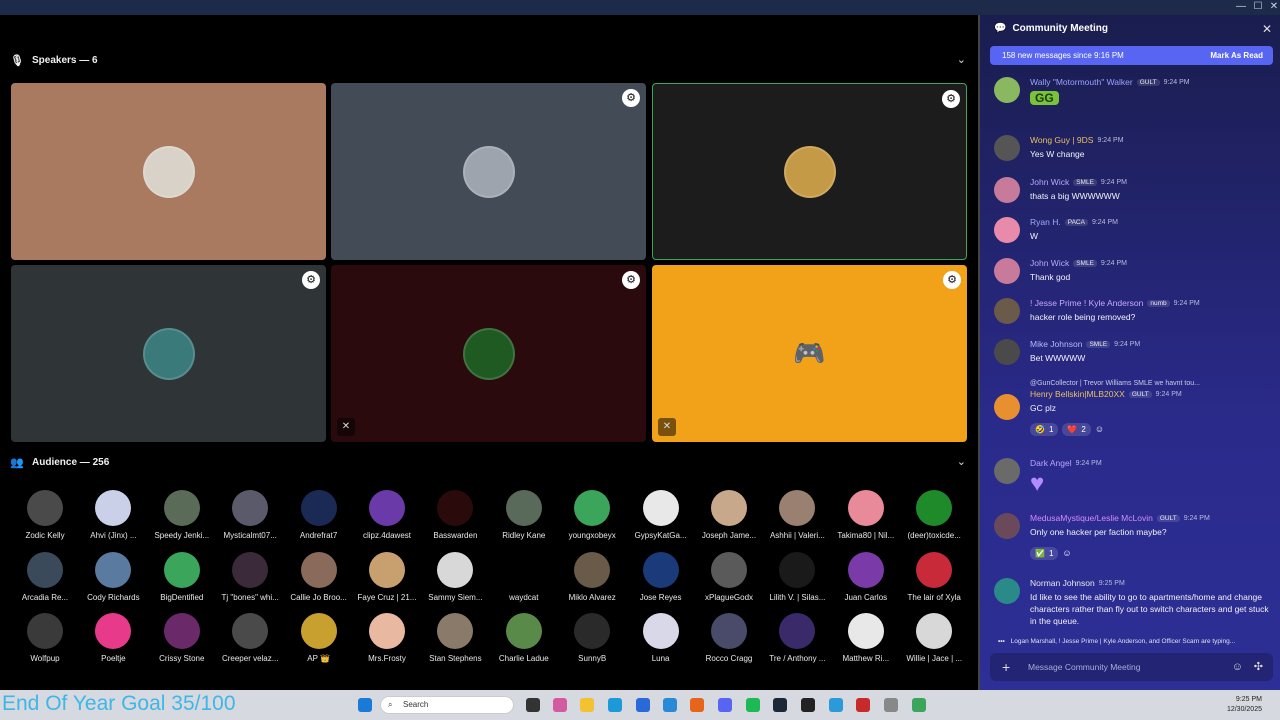  What do you see at coordinates (455, 638) in the screenshot?
I see `audience-member: Stan Stephens` at bounding box center [455, 638].